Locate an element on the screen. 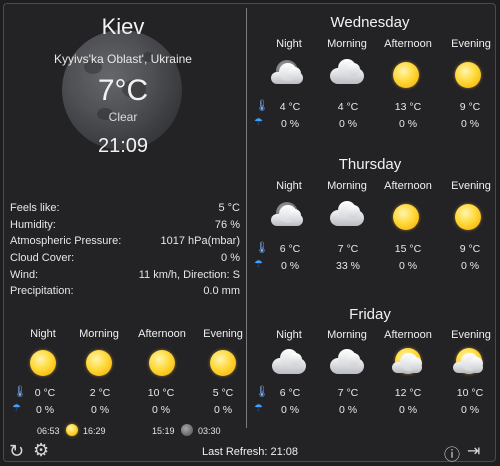 The height and width of the screenshot is (466, 500). detail-row-pressure: Atmospheric Pressure: 1017 hPa(mbar) is located at coordinates (125, 241).